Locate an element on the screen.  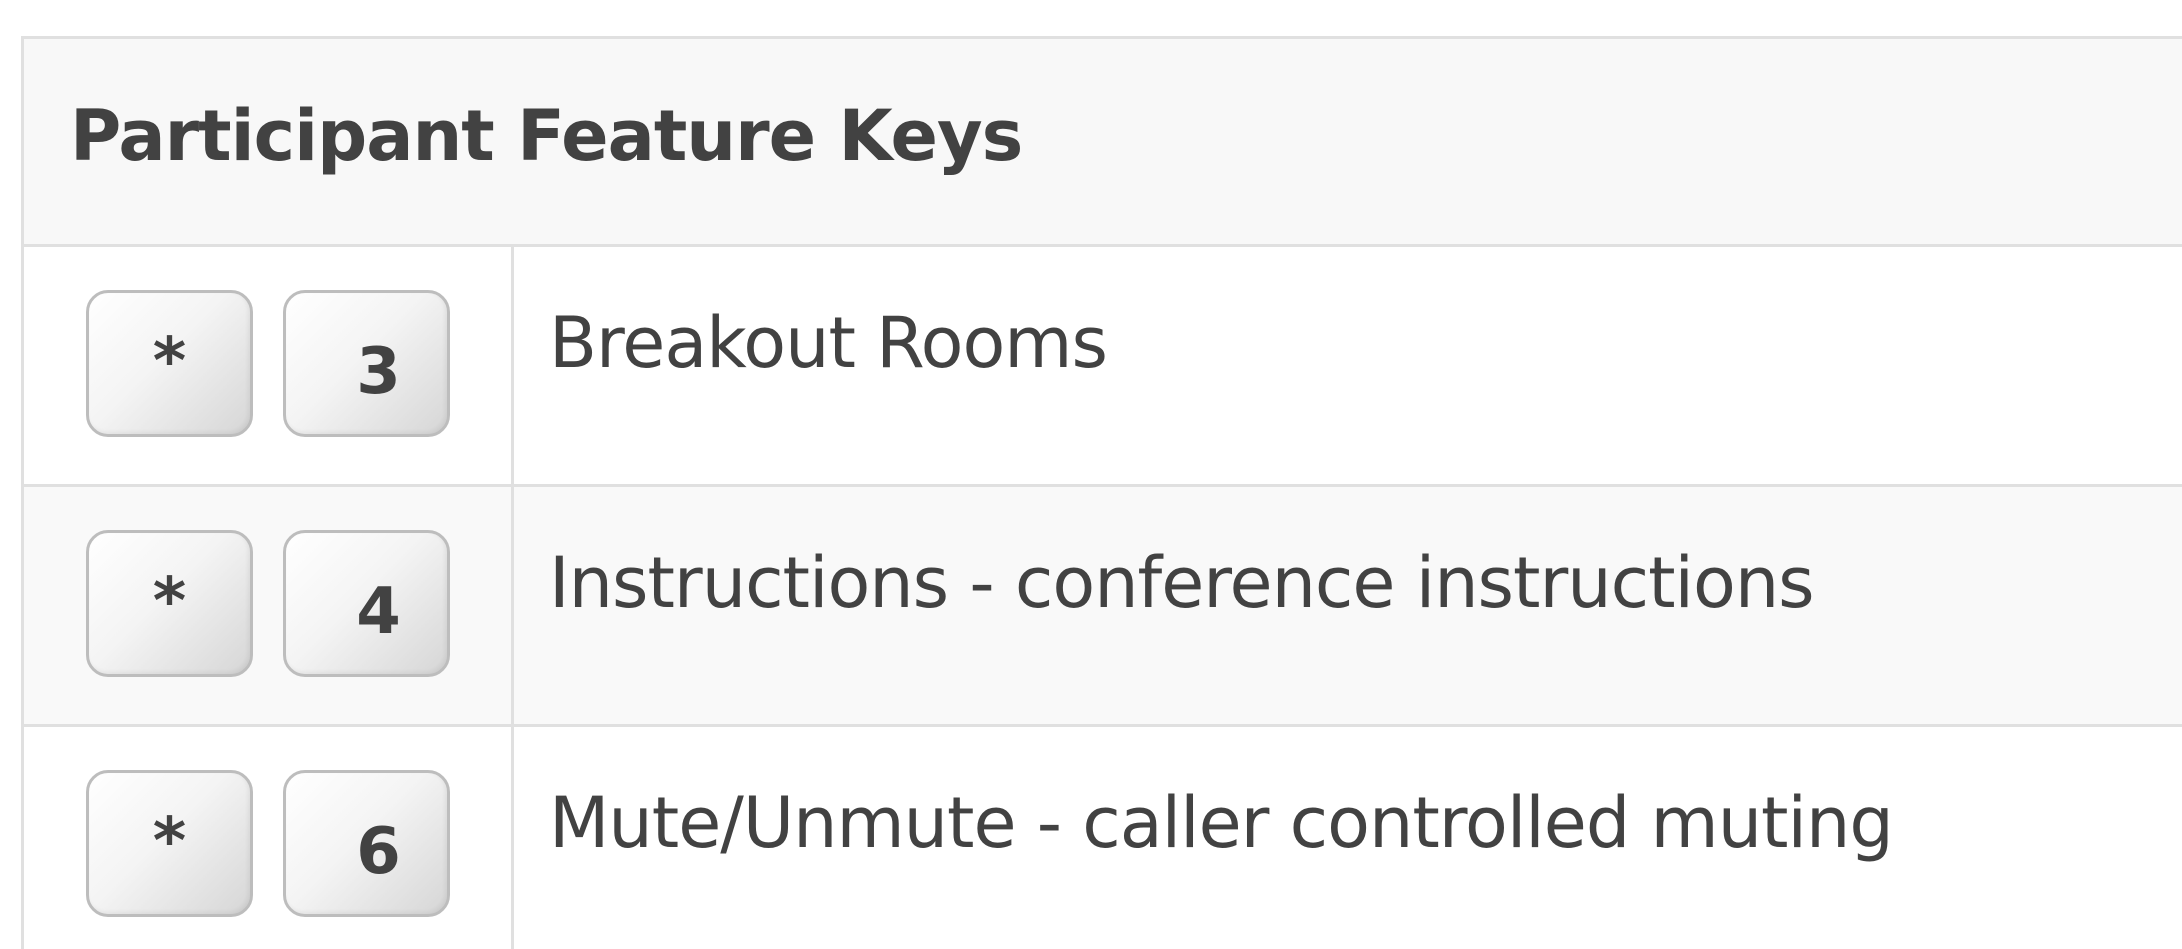
feature-description: Mute/Unmute - caller controlled muting is located at coordinates (1221, 823).